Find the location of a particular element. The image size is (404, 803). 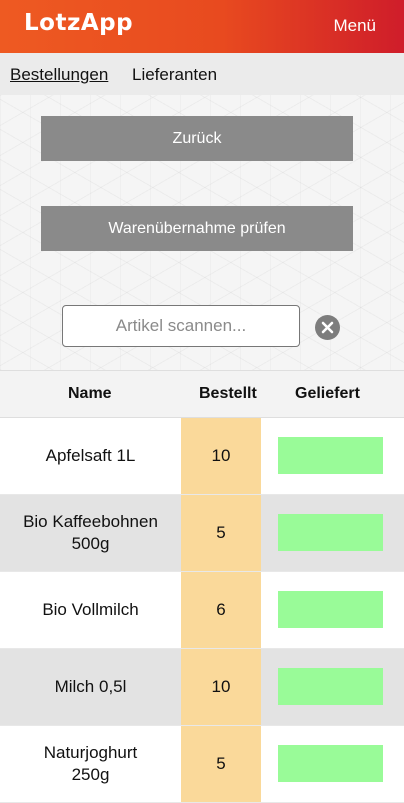

close-icon is located at coordinates (327, 327).